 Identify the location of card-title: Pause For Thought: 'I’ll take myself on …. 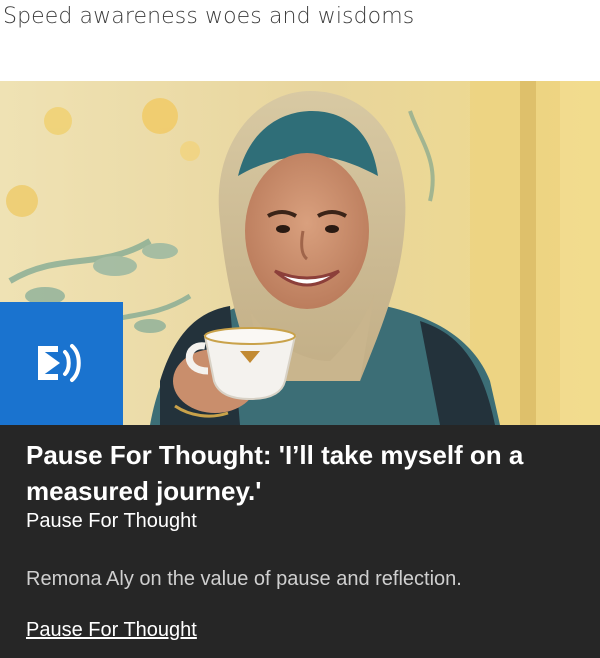
(300, 473).